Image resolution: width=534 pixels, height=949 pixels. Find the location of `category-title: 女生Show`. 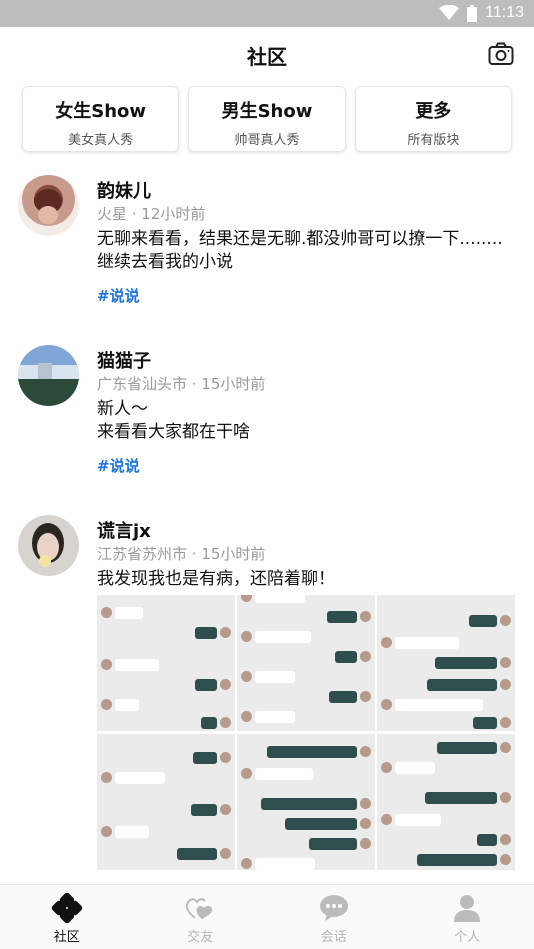

category-title: 女生Show is located at coordinates (101, 111).